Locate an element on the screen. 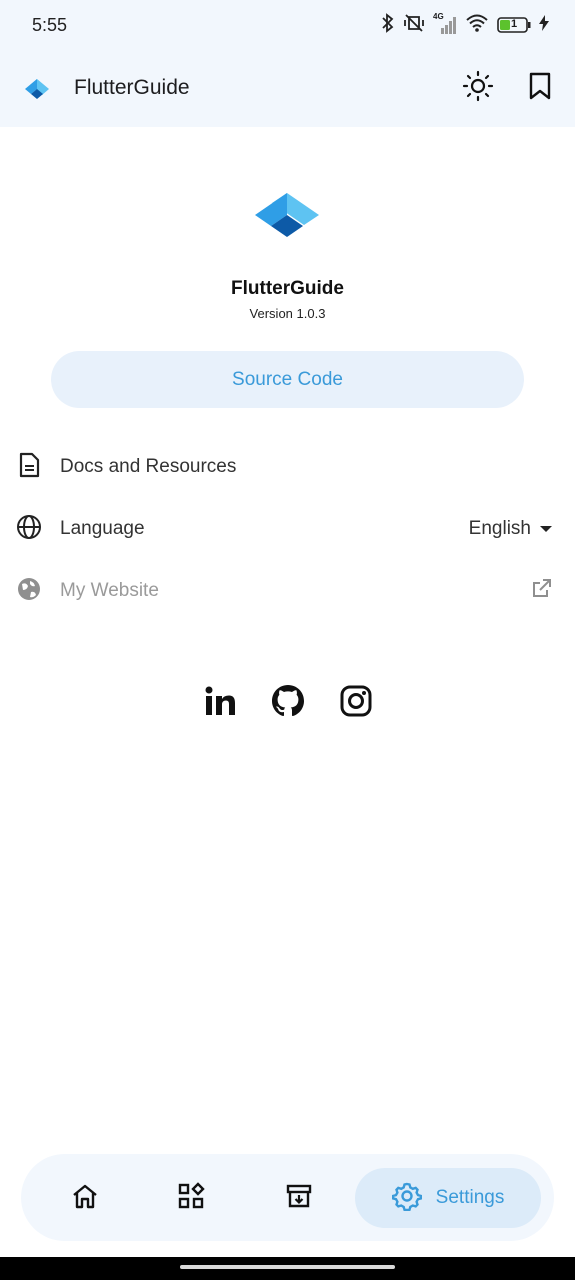 This screenshot has height=1280, width=575. brightness-icon is located at coordinates (478, 88).